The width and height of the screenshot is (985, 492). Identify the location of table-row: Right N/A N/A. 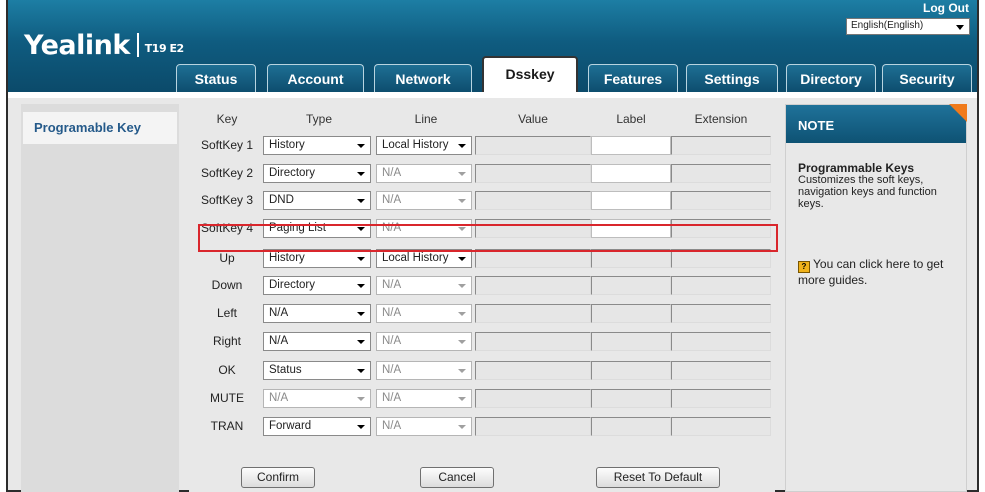
(482, 342).